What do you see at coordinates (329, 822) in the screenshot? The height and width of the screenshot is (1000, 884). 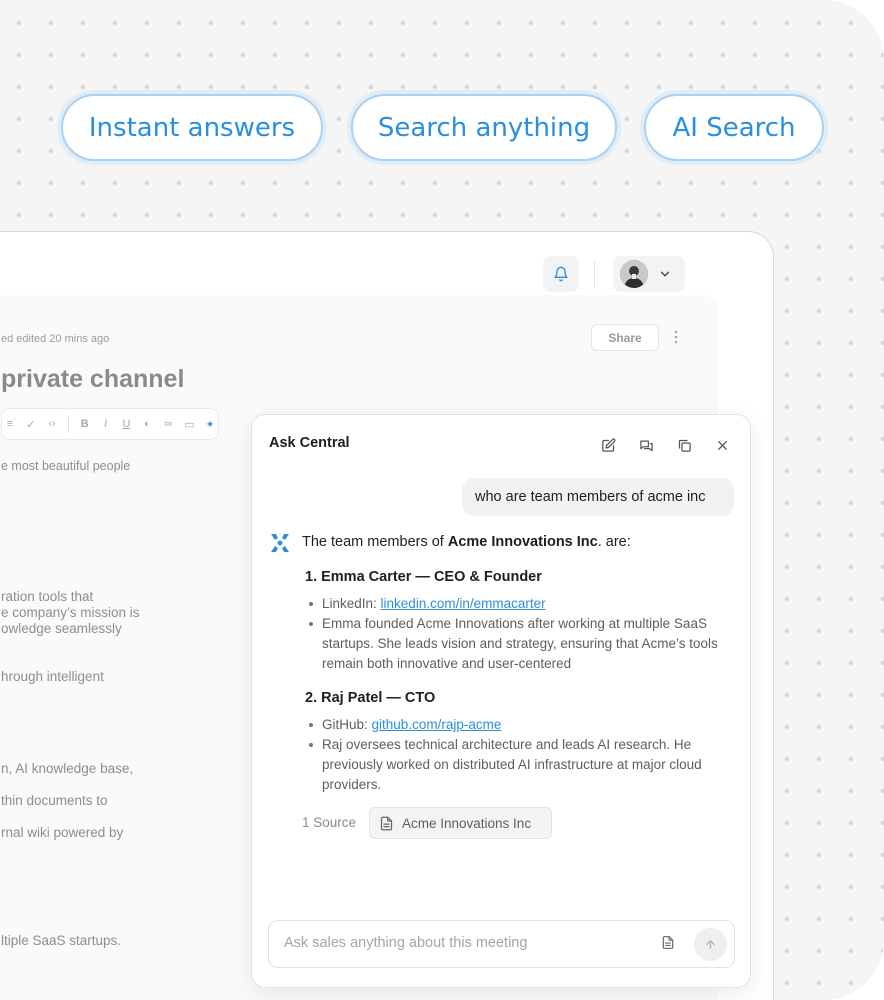 I see `source-count: 1 Source` at bounding box center [329, 822].